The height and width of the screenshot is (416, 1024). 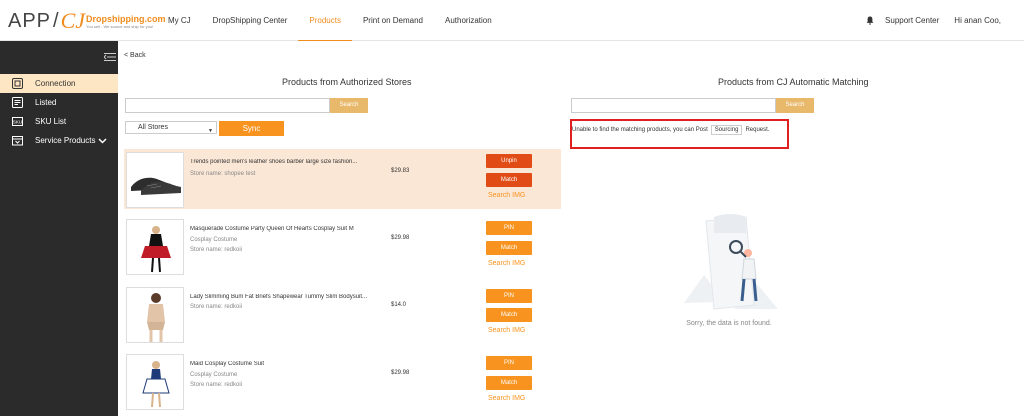 I want to click on svg-text: SKU, so click(x=17, y=122).